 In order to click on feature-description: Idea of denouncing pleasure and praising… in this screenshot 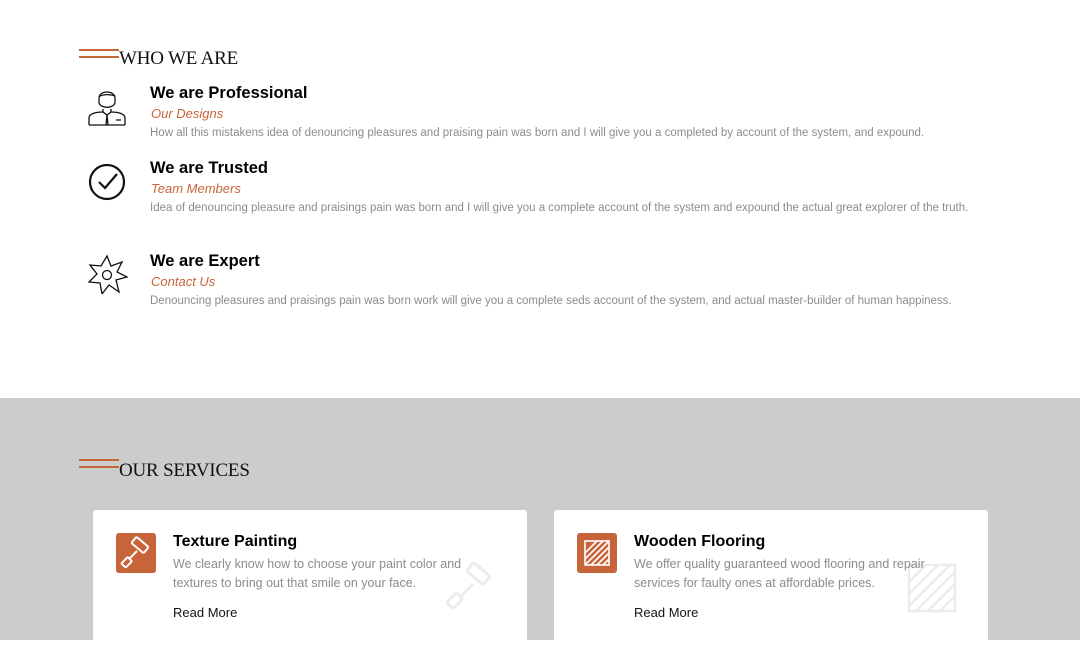, I will do `click(559, 208)`.